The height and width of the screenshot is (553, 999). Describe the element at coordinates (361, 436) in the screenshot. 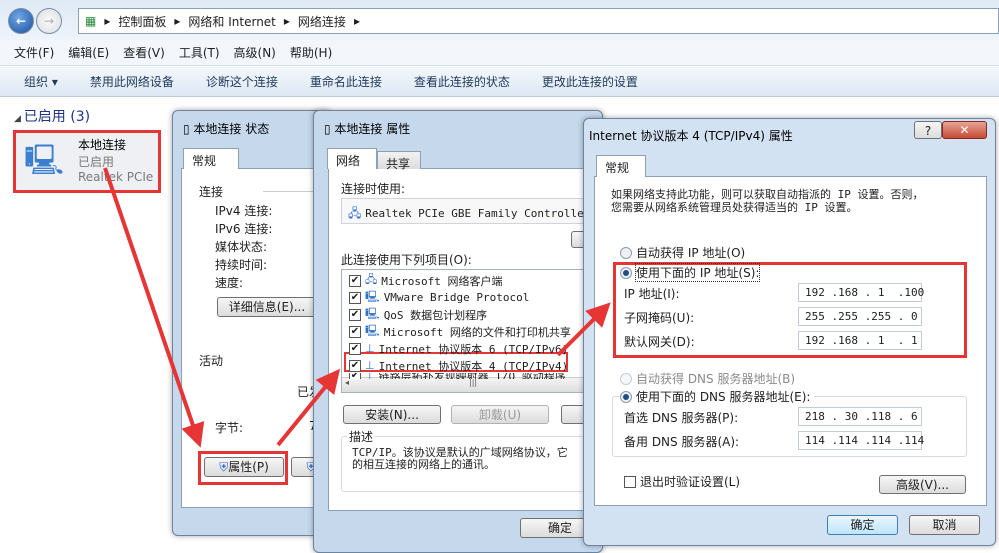

I see `description-label: 描述` at that location.